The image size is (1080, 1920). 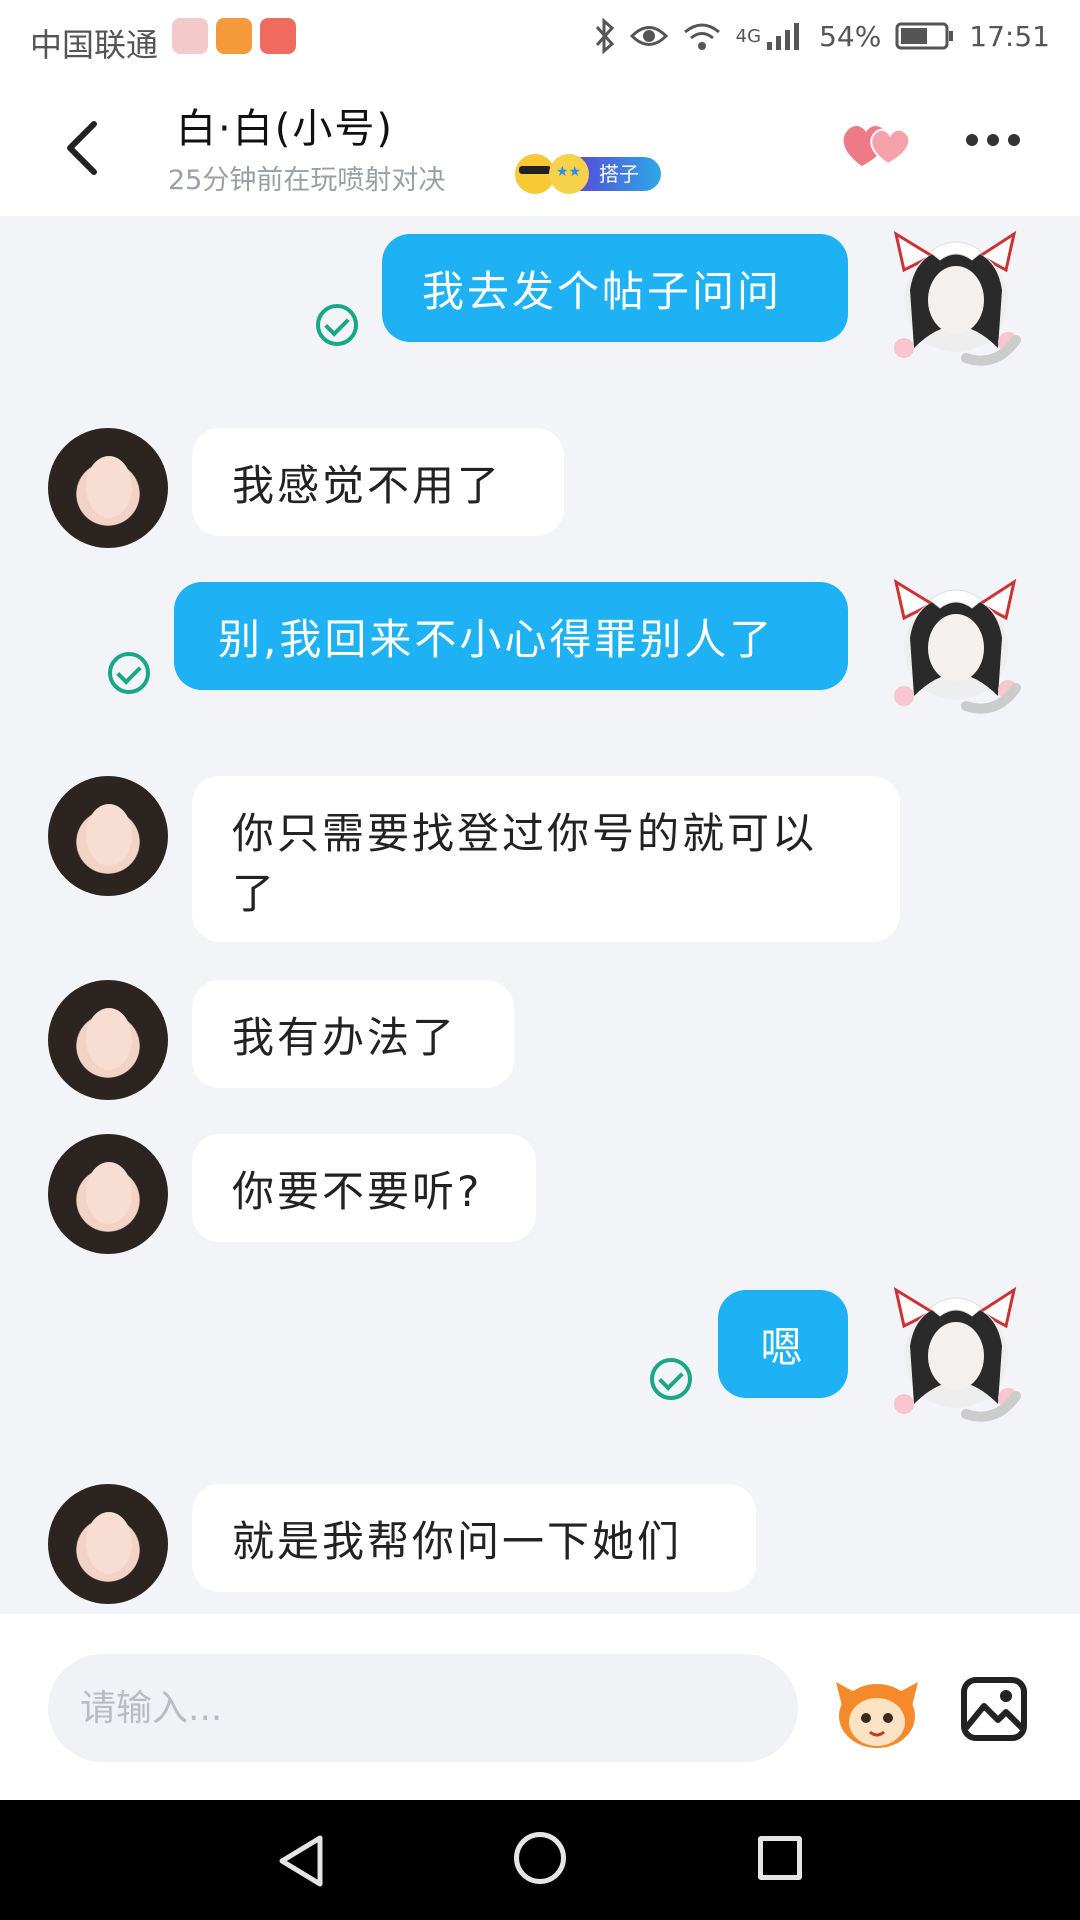 I want to click on system-nav-bar, so click(x=540, y=1860).